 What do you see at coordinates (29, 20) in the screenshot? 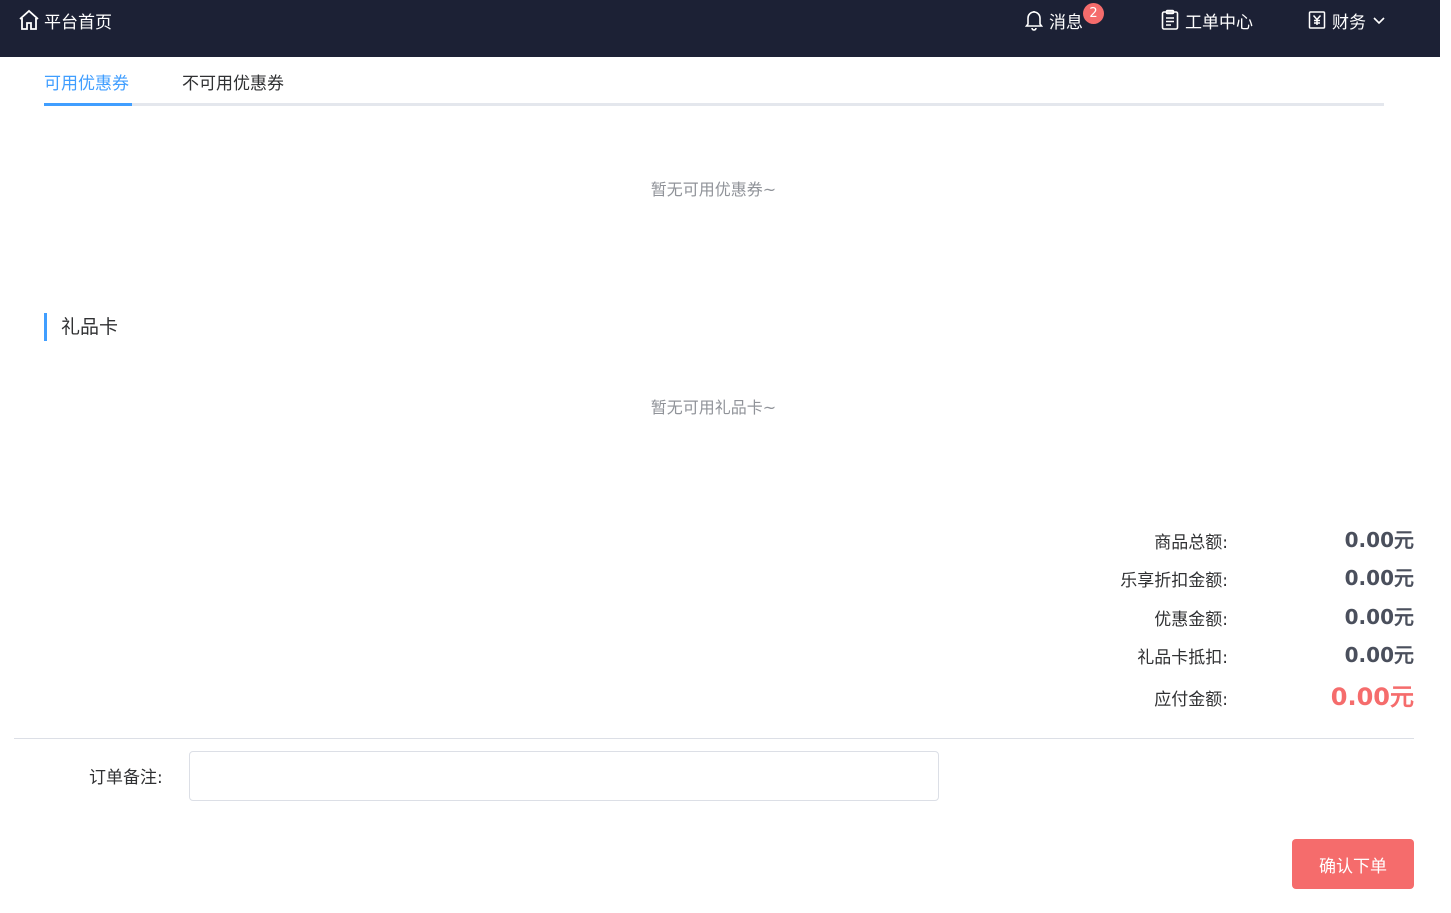
I see `home-icon` at bounding box center [29, 20].